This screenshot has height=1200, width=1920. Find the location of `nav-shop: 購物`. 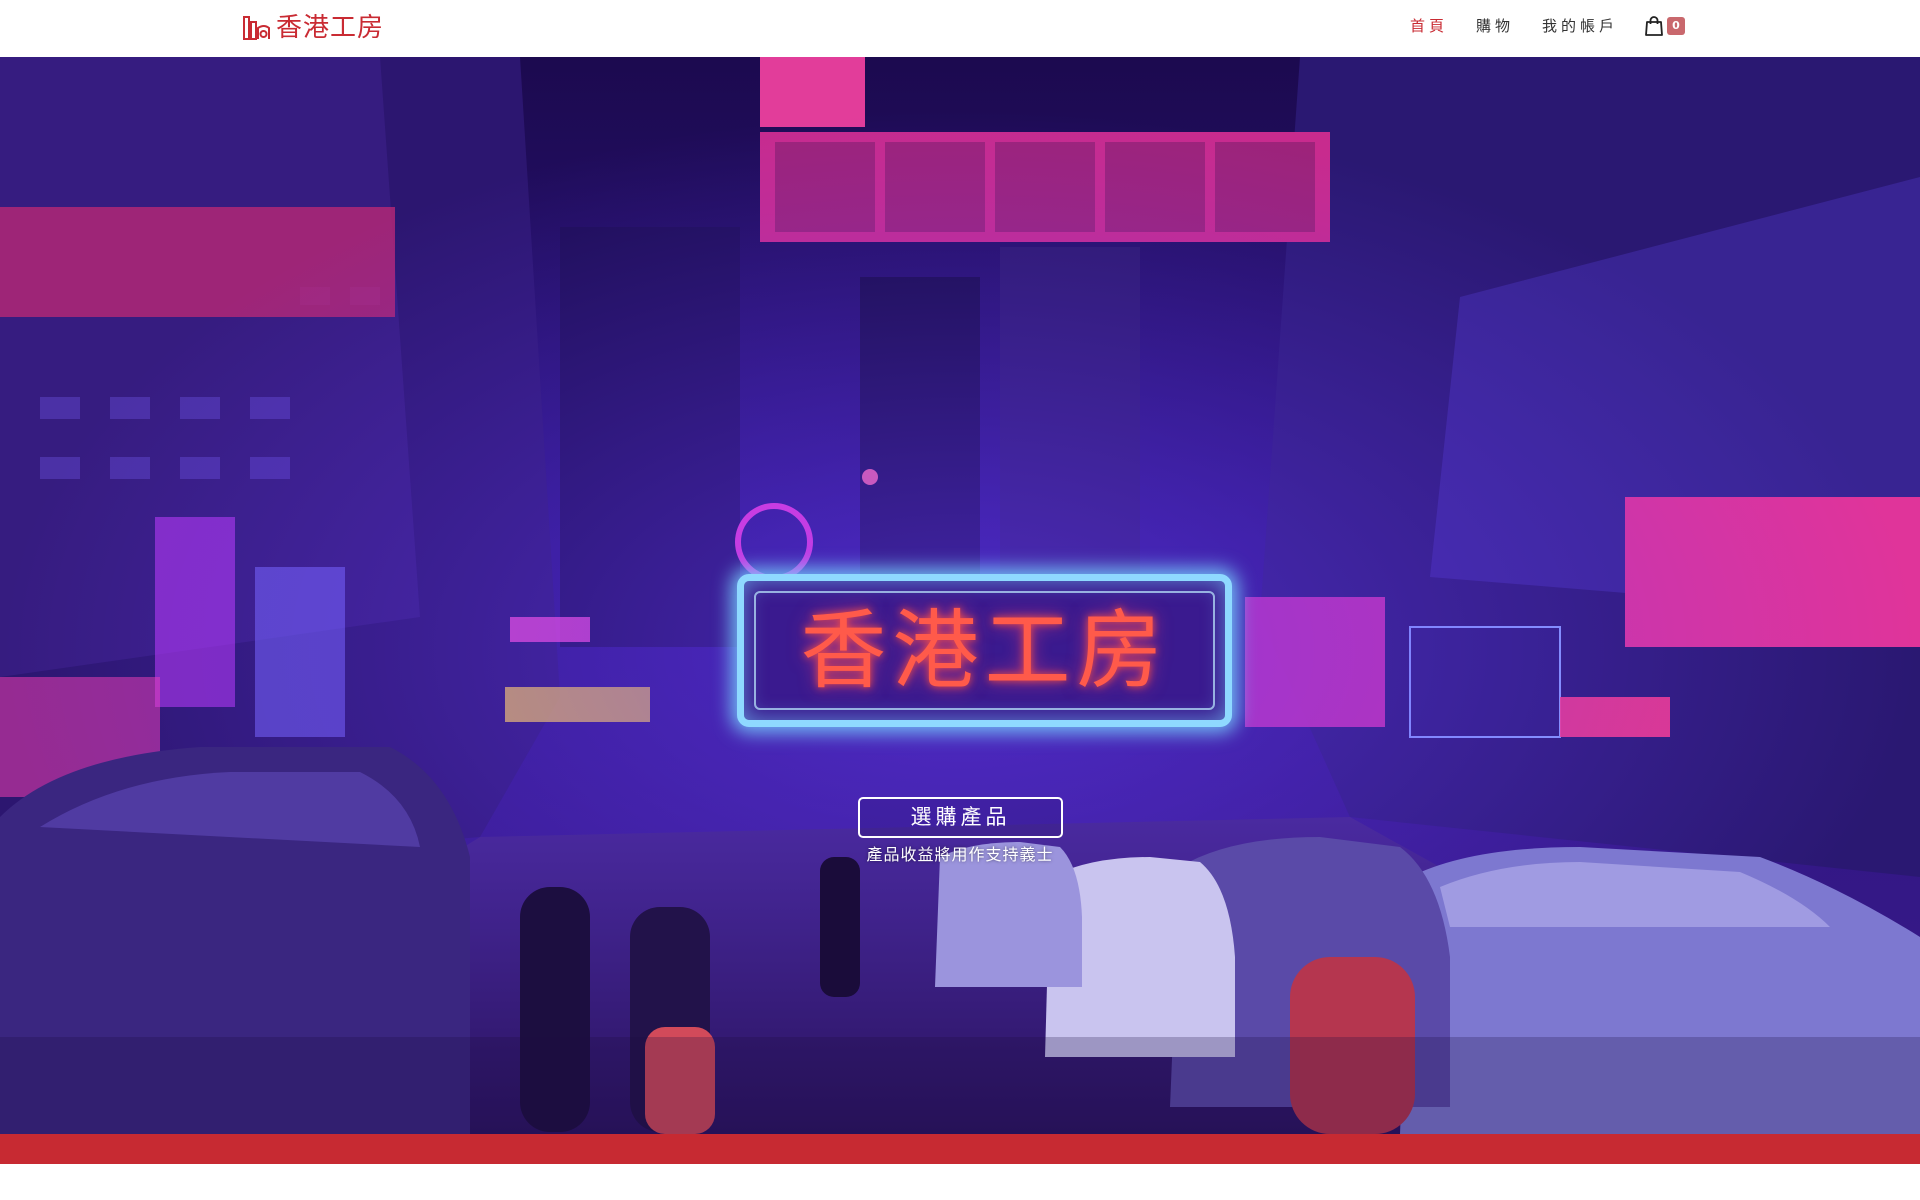

nav-shop: 購物 is located at coordinates (1495, 26).